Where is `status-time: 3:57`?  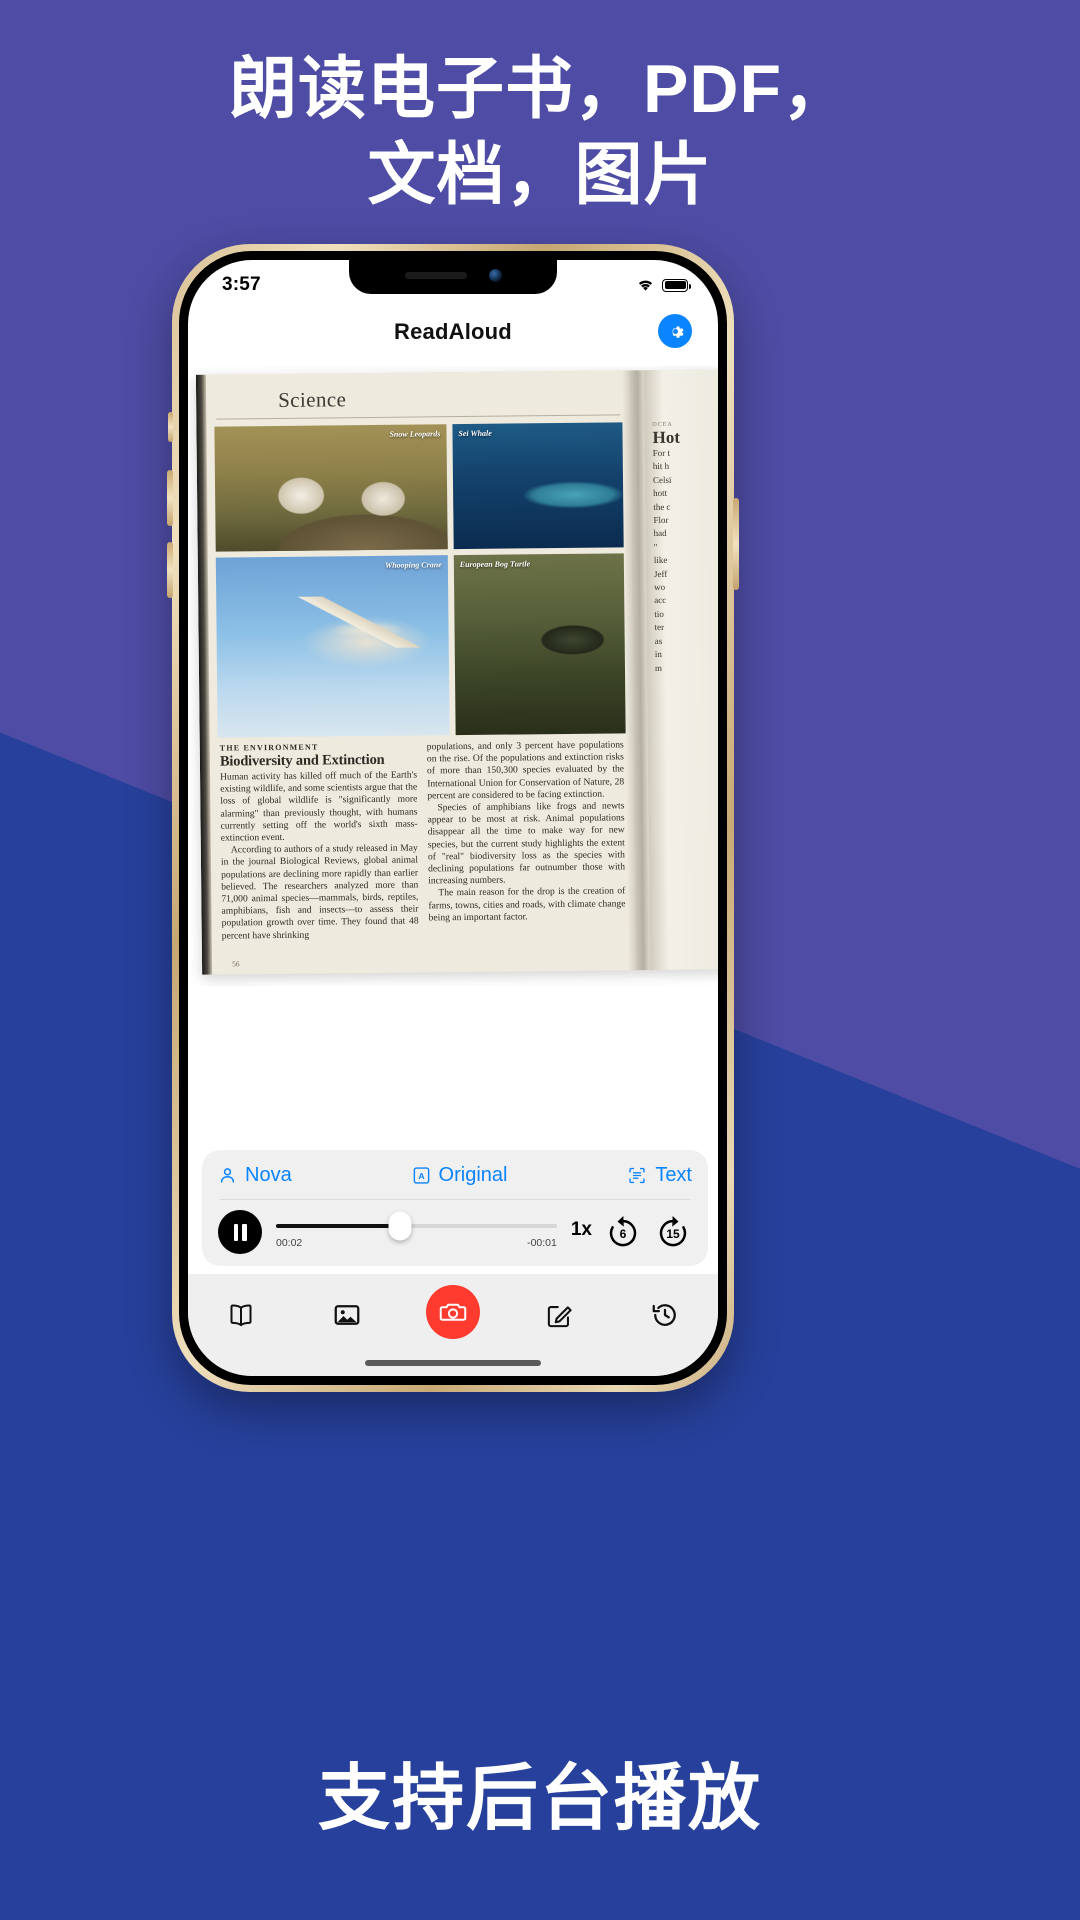
status-time: 3:57 is located at coordinates (241, 284).